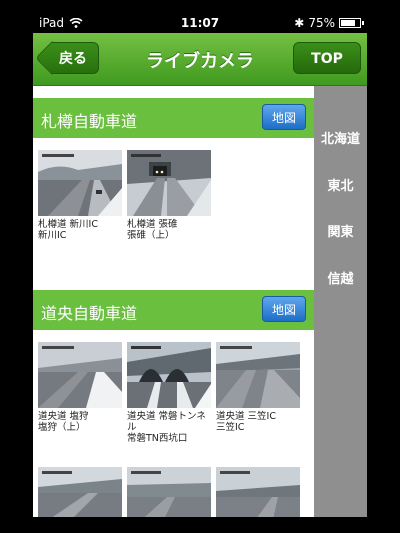 The image size is (400, 533). What do you see at coordinates (246, 416) in the screenshot?
I see `camera-name: 道央道 三笠IC` at bounding box center [246, 416].